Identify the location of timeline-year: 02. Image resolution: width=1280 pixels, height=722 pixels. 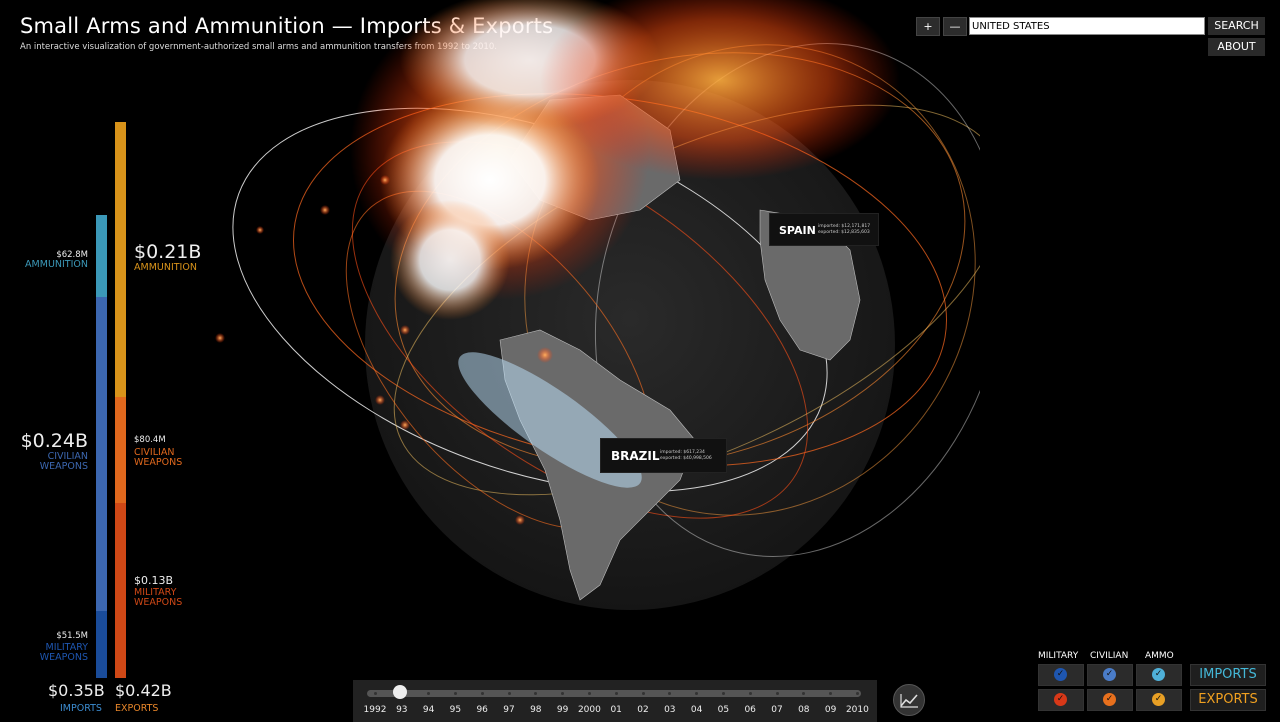
(643, 710).